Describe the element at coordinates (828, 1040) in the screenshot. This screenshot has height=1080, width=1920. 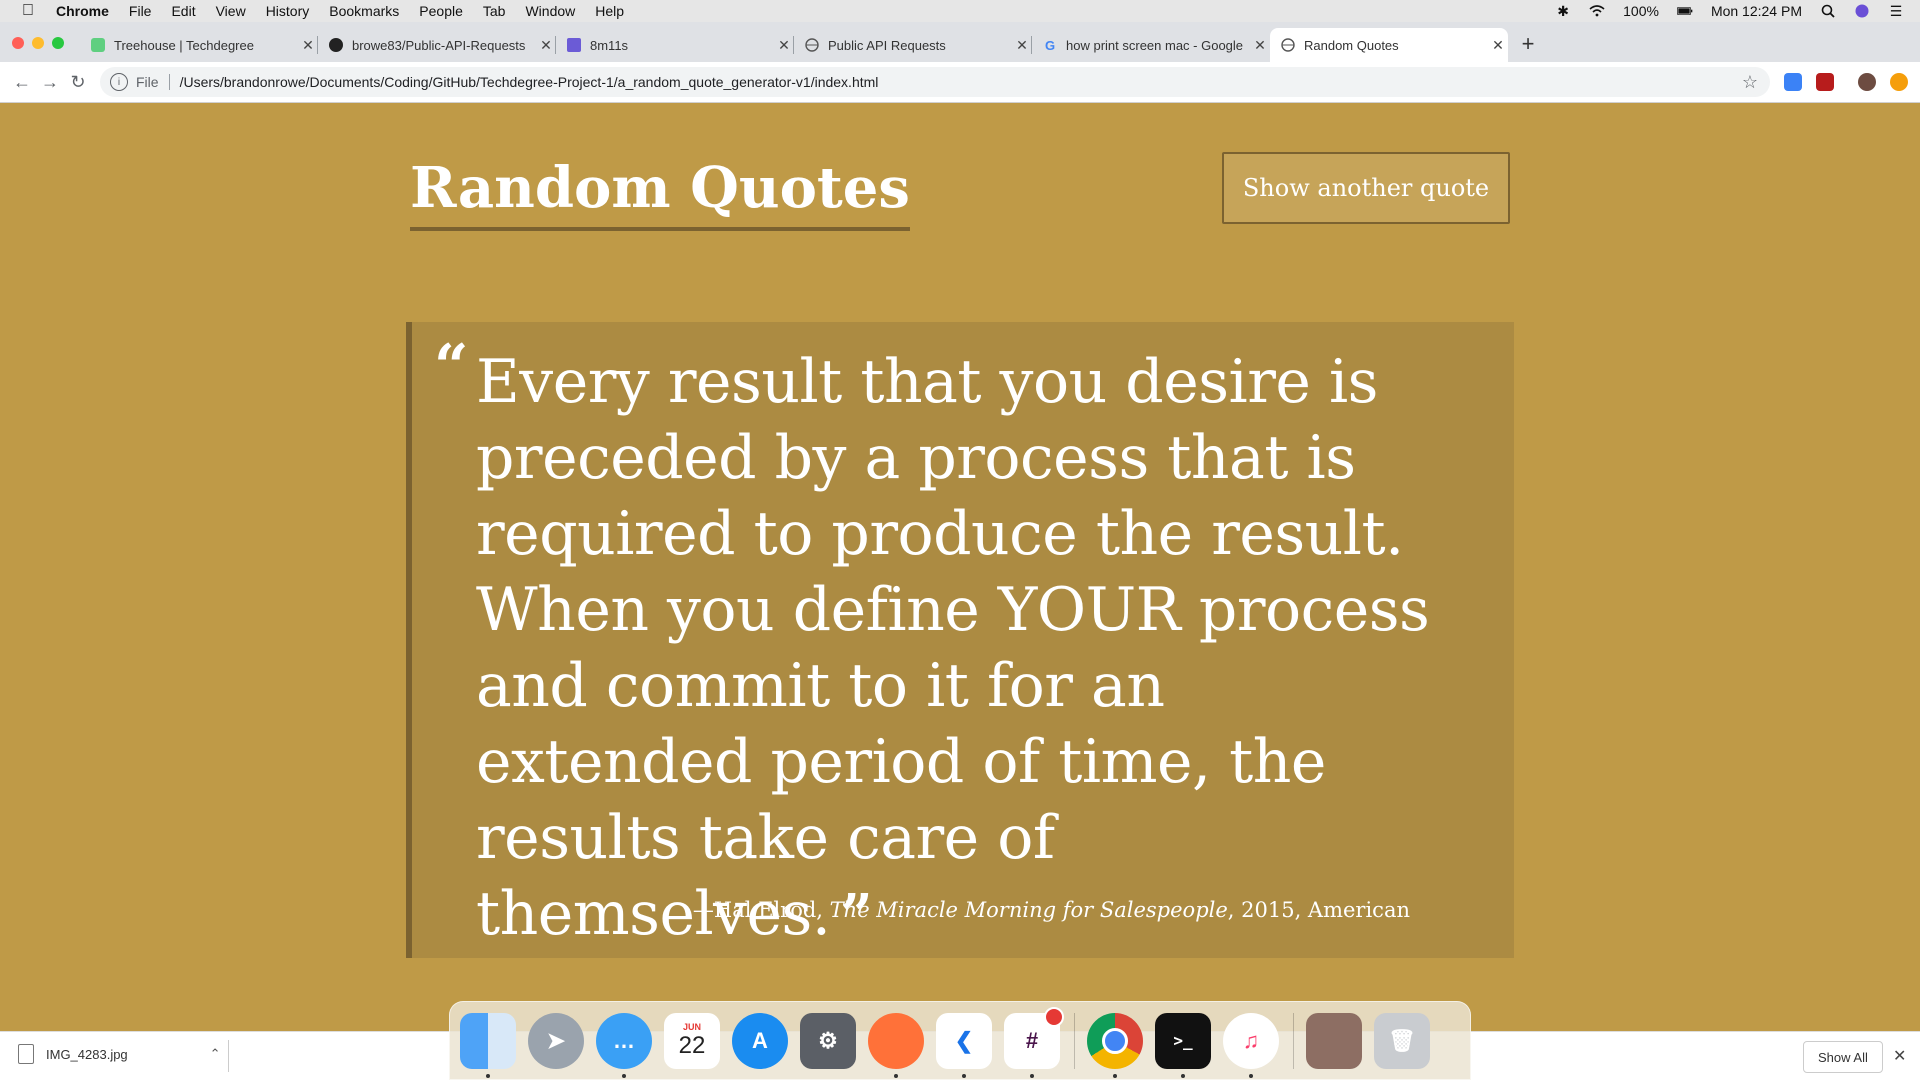
I see `system-preferences-icon: ⚙` at that location.